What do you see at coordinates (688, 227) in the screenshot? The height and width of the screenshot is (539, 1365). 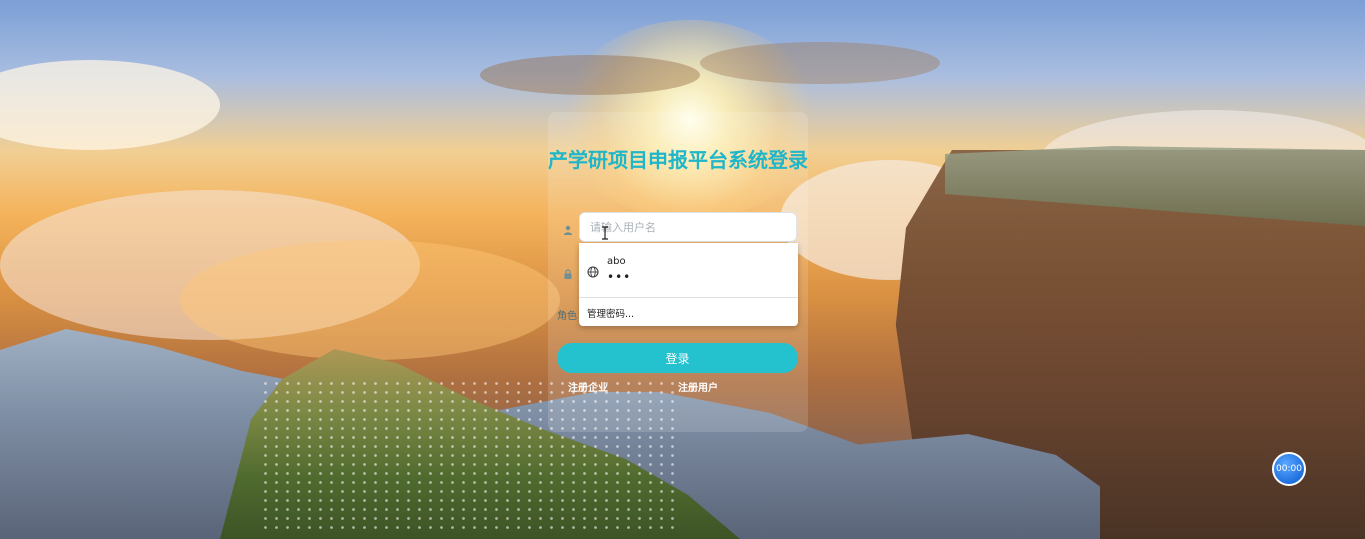 I see `username-input` at bounding box center [688, 227].